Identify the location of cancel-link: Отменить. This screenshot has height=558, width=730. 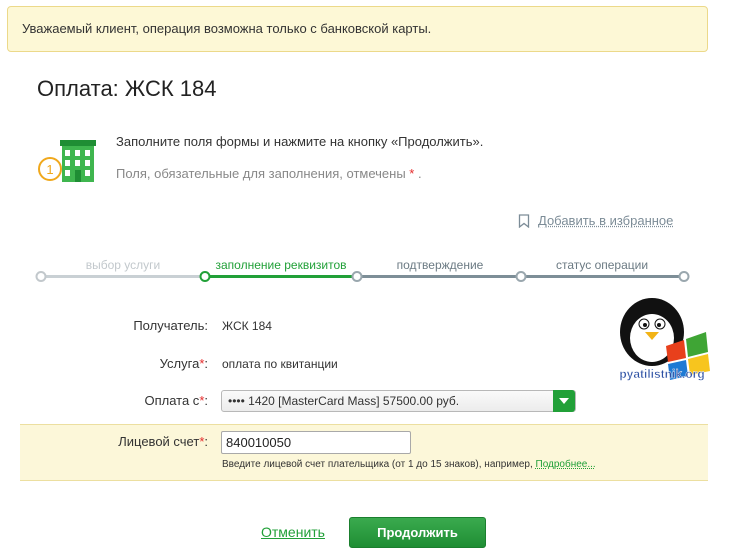
(293, 532).